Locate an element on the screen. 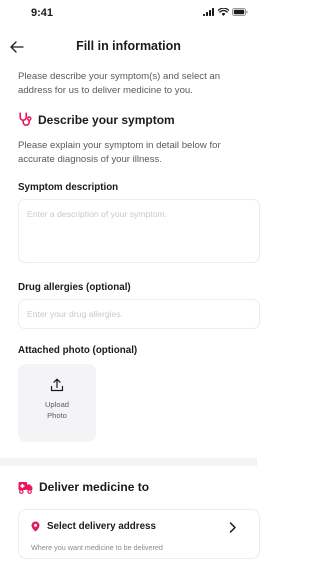 This screenshot has height=561, width=320. location-pin-icon is located at coordinates (35, 526).